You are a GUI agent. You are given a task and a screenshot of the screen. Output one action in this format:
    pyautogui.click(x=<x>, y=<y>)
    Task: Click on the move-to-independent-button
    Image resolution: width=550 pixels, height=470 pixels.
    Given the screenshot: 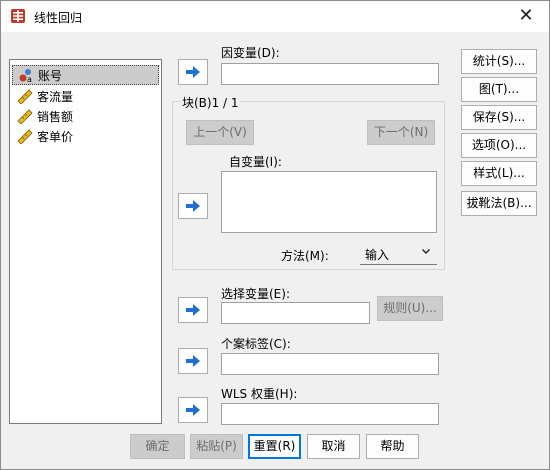 What is the action you would take?
    pyautogui.click(x=193, y=206)
    